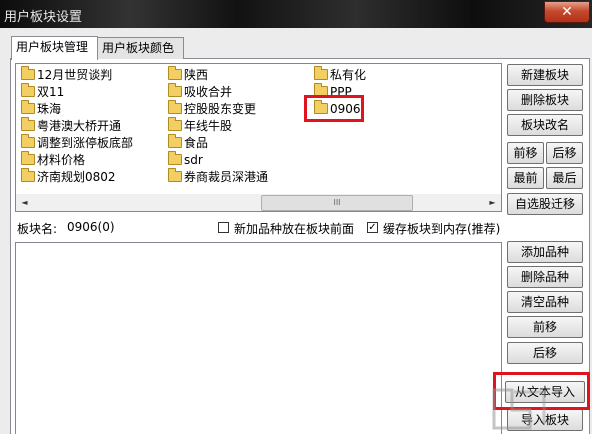  Describe the element at coordinates (545, 302) in the screenshot. I see `clear-items-button: 清空品种` at that location.